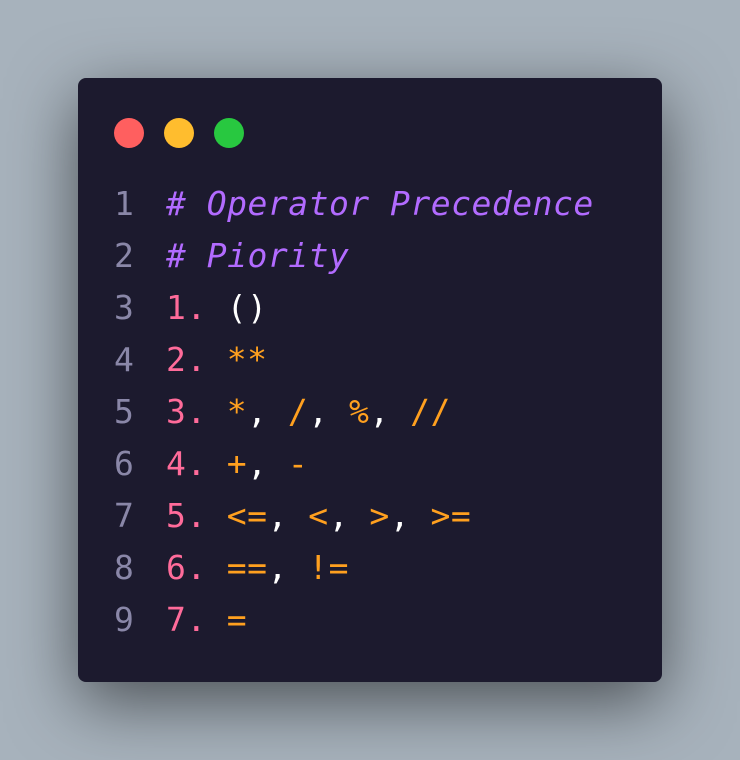 The width and height of the screenshot is (740, 760). I want to click on code-line: 6 4. +, -, so click(354, 464).